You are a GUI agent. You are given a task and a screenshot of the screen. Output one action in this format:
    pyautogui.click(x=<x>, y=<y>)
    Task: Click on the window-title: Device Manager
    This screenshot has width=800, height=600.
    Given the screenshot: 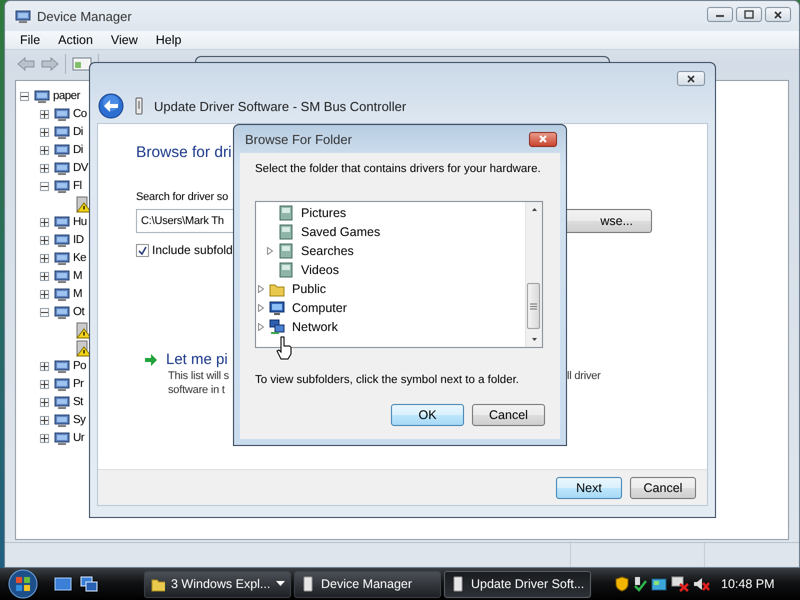 What is the action you would take?
    pyautogui.click(x=85, y=16)
    